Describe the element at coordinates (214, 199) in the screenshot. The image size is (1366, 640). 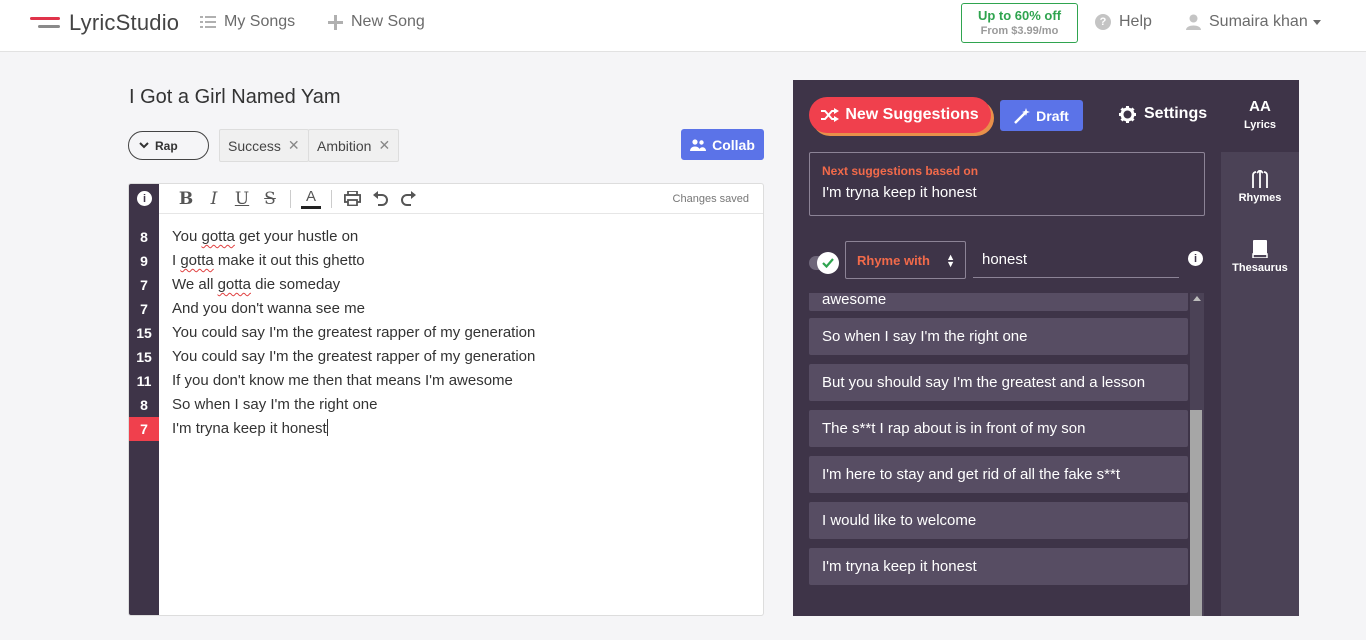
I see `italic-button: I` at that location.